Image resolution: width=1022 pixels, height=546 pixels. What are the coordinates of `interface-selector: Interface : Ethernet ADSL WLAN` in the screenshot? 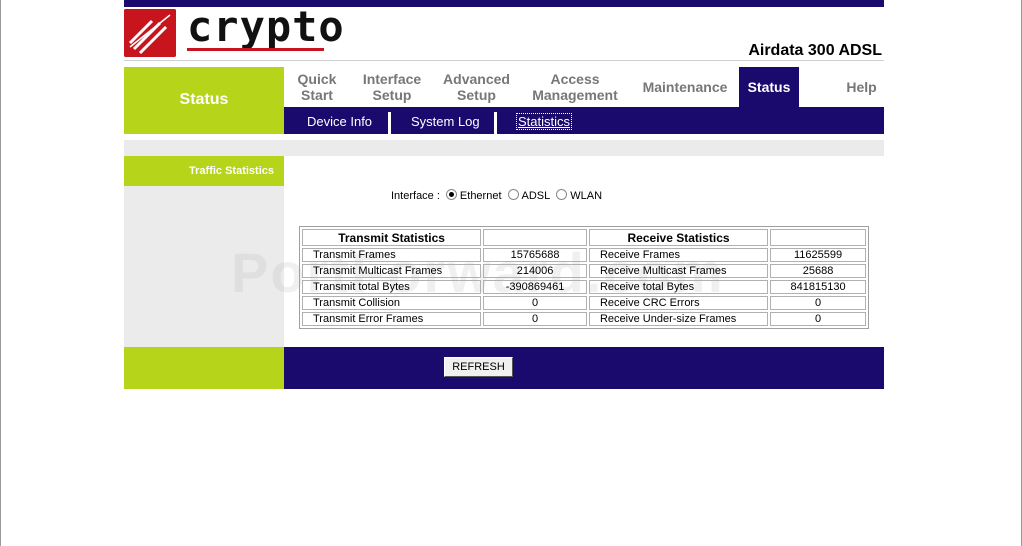 It's located at (497, 195).